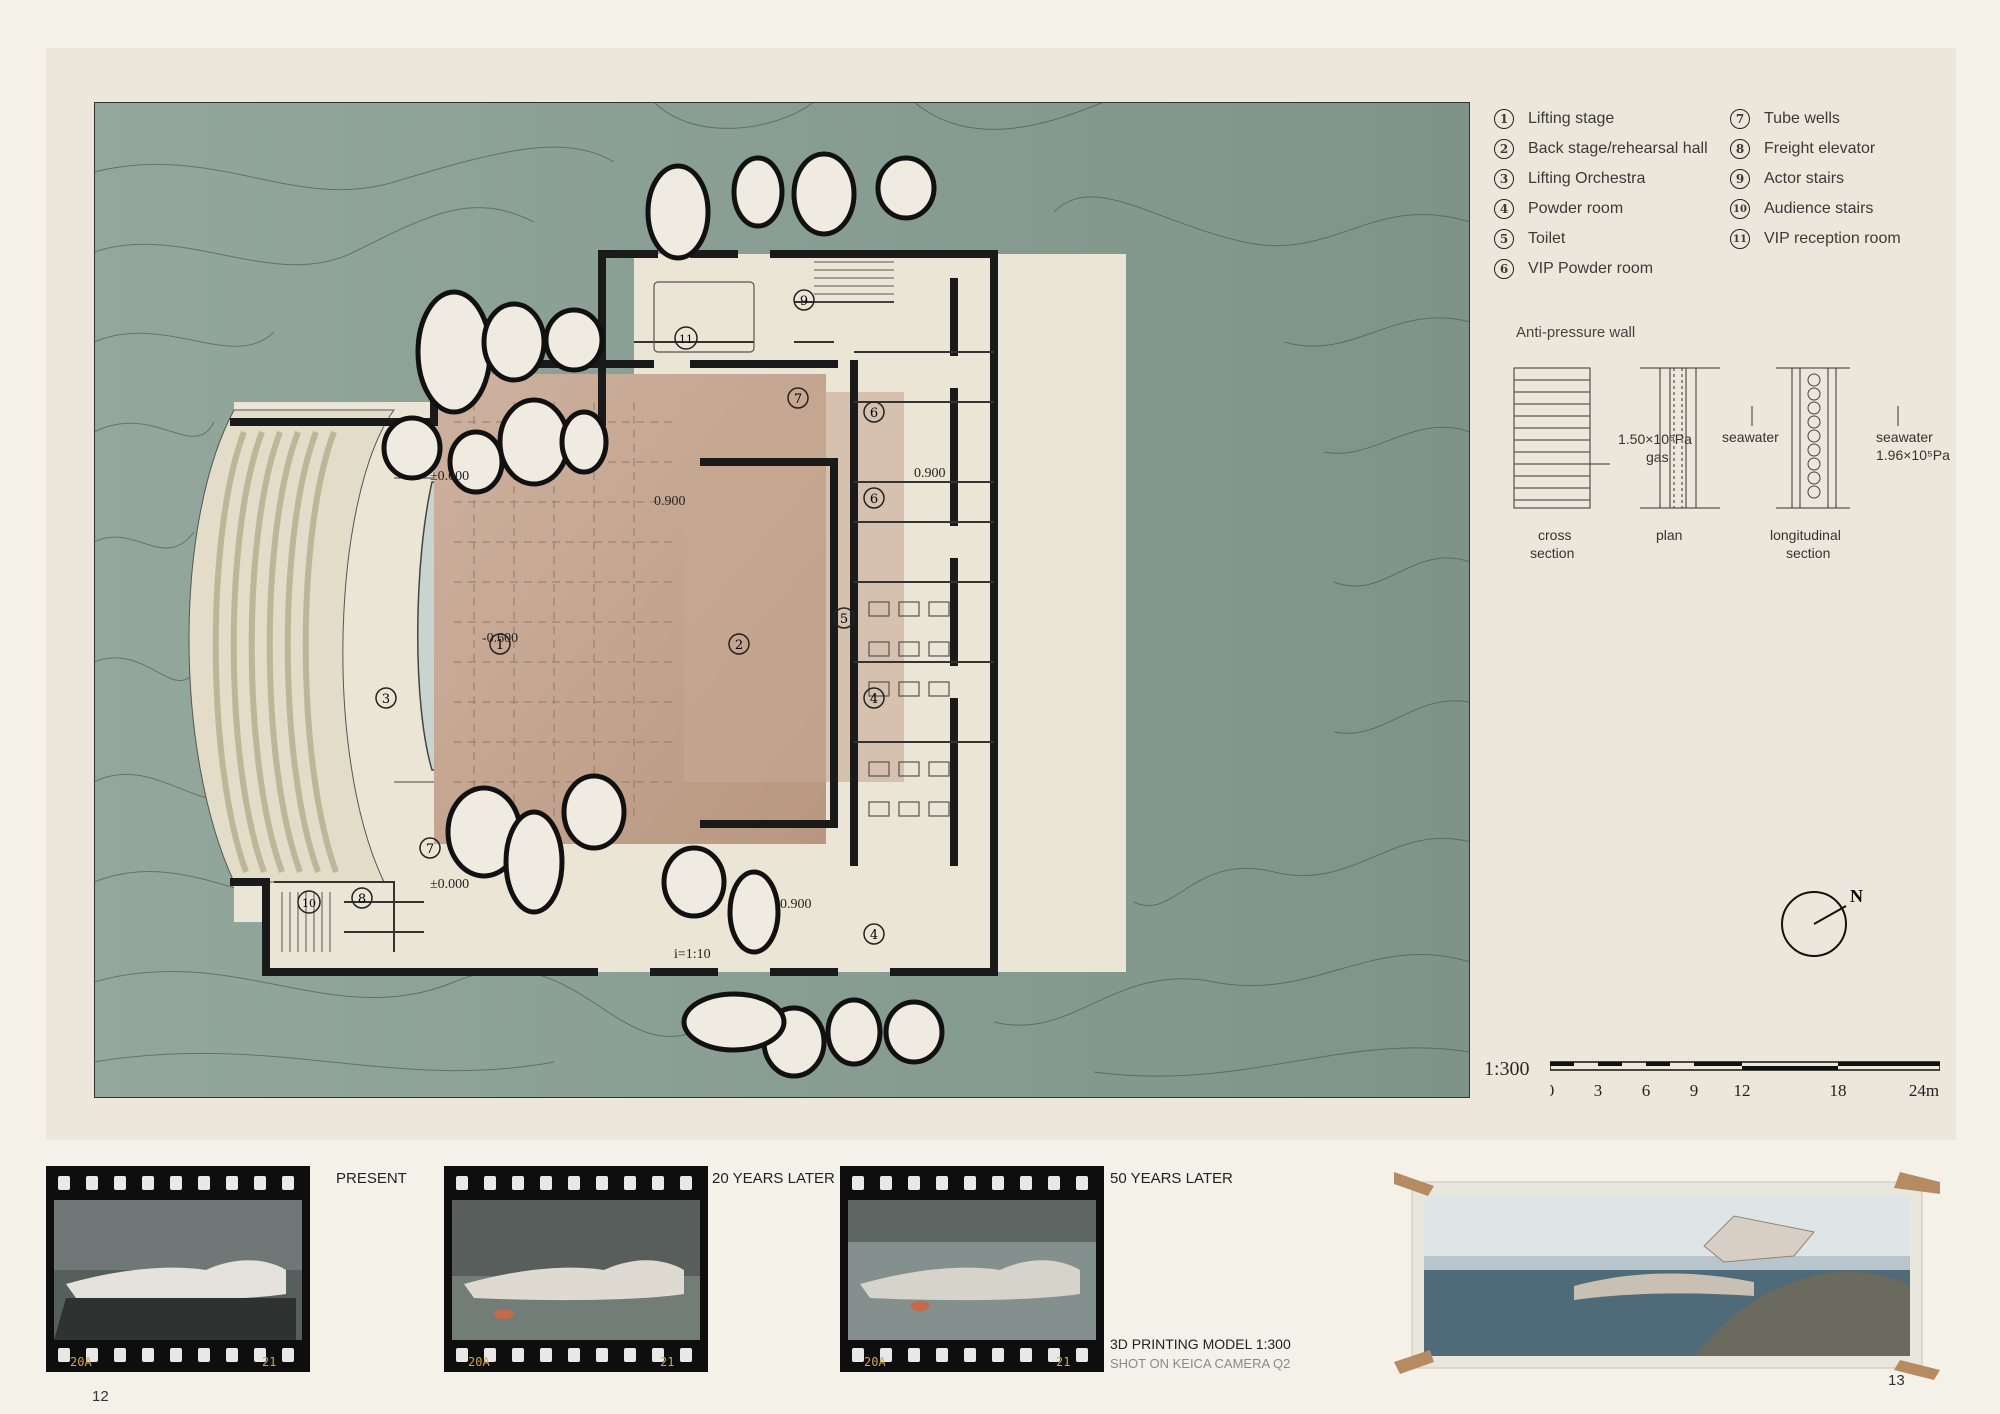  What do you see at coordinates (1742, 1090) in the screenshot?
I see `scale-tick: 12` at bounding box center [1742, 1090].